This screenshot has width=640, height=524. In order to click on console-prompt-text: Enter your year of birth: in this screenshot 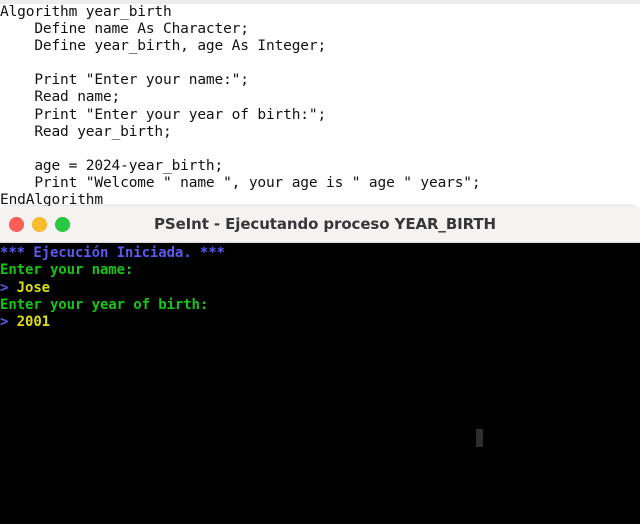, I will do `click(104, 304)`.